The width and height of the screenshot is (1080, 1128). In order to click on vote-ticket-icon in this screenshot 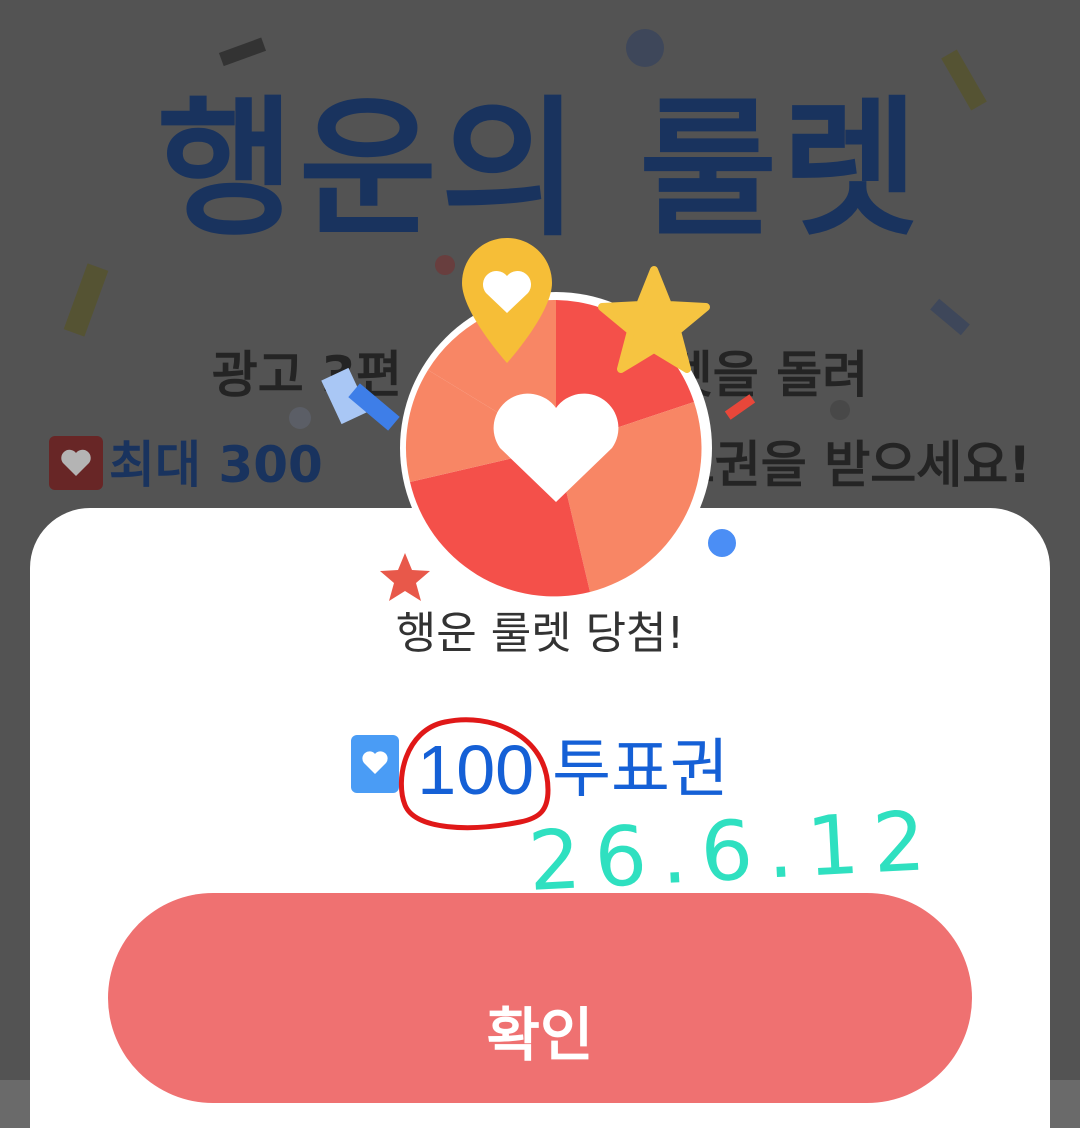, I will do `click(375, 764)`.